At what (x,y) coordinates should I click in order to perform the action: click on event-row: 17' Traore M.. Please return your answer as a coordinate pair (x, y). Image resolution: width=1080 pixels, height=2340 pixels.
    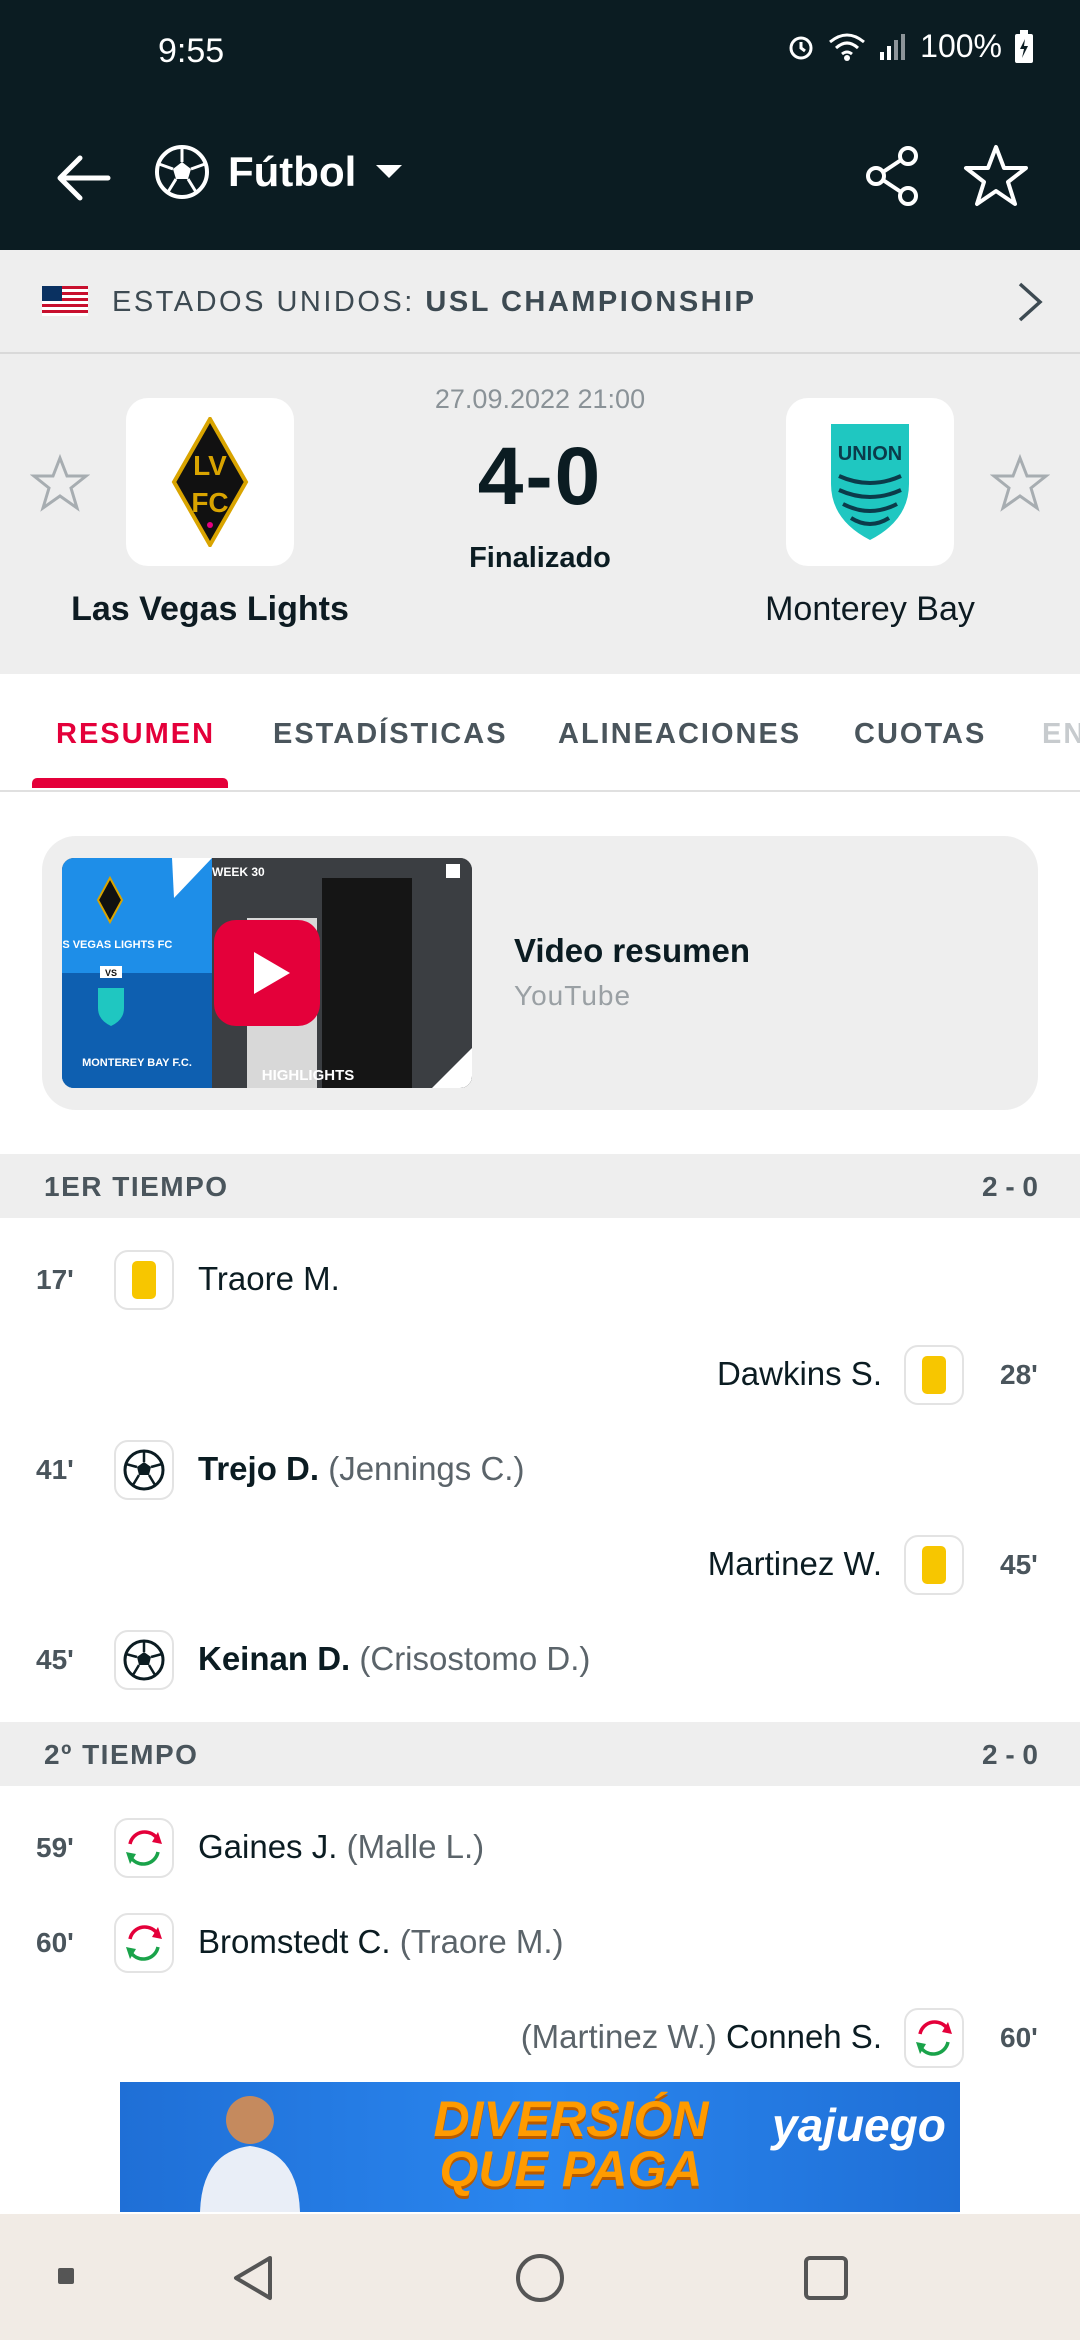
    Looking at the image, I should click on (540, 1280).